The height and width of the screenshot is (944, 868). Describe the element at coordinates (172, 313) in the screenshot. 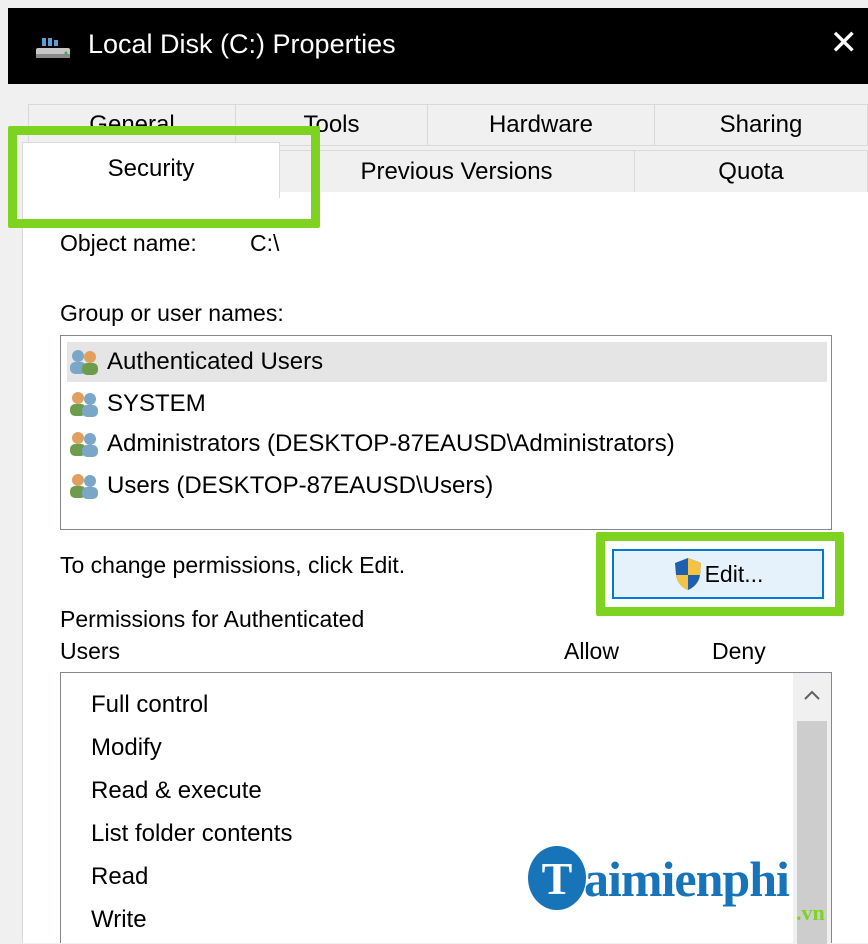

I see `group-or-user-names-label: Group or user names:` at that location.